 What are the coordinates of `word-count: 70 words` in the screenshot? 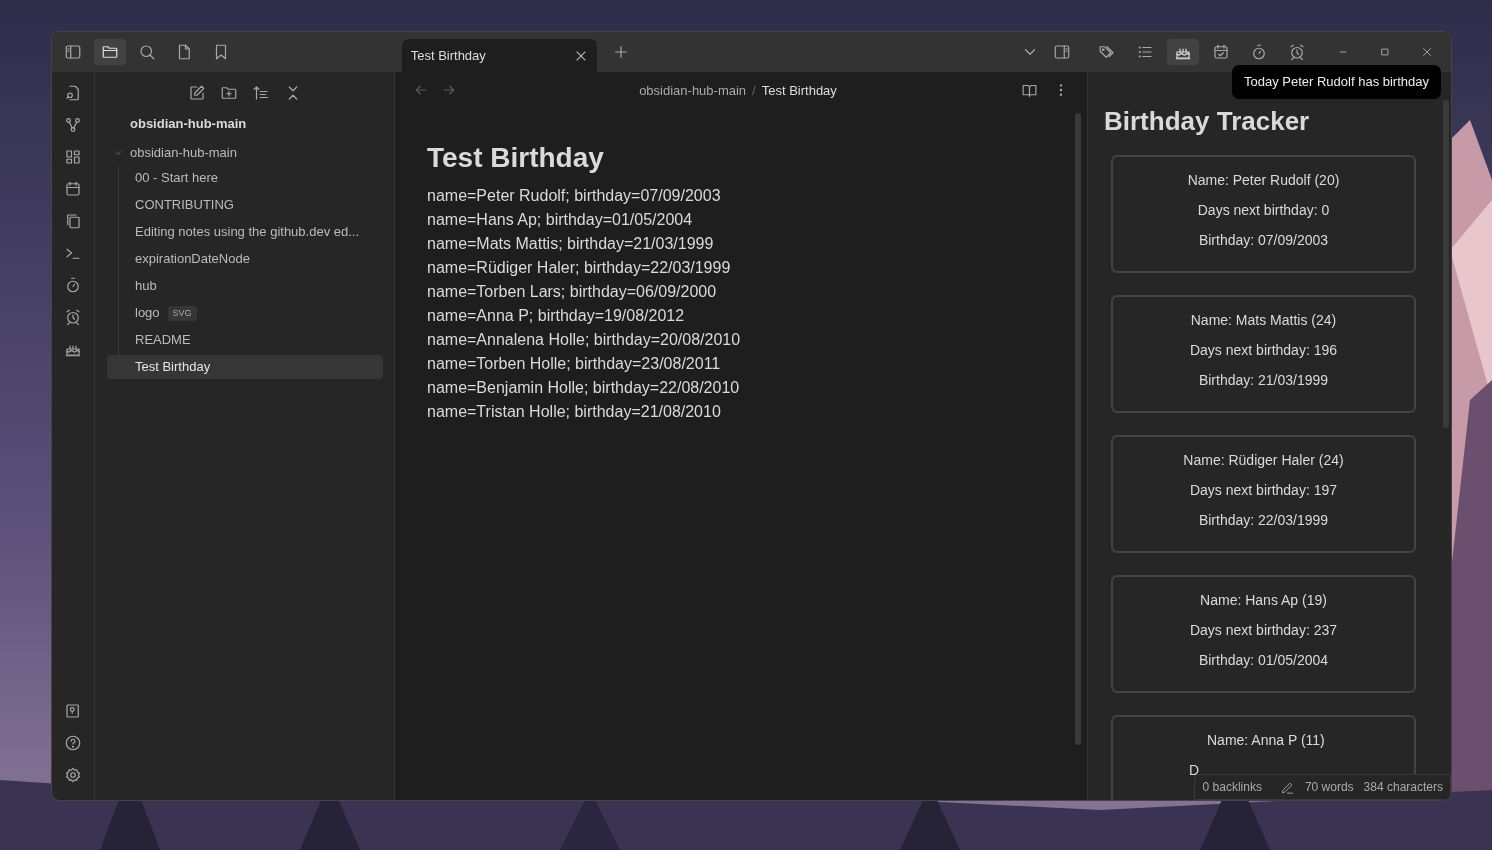 It's located at (1329, 787).